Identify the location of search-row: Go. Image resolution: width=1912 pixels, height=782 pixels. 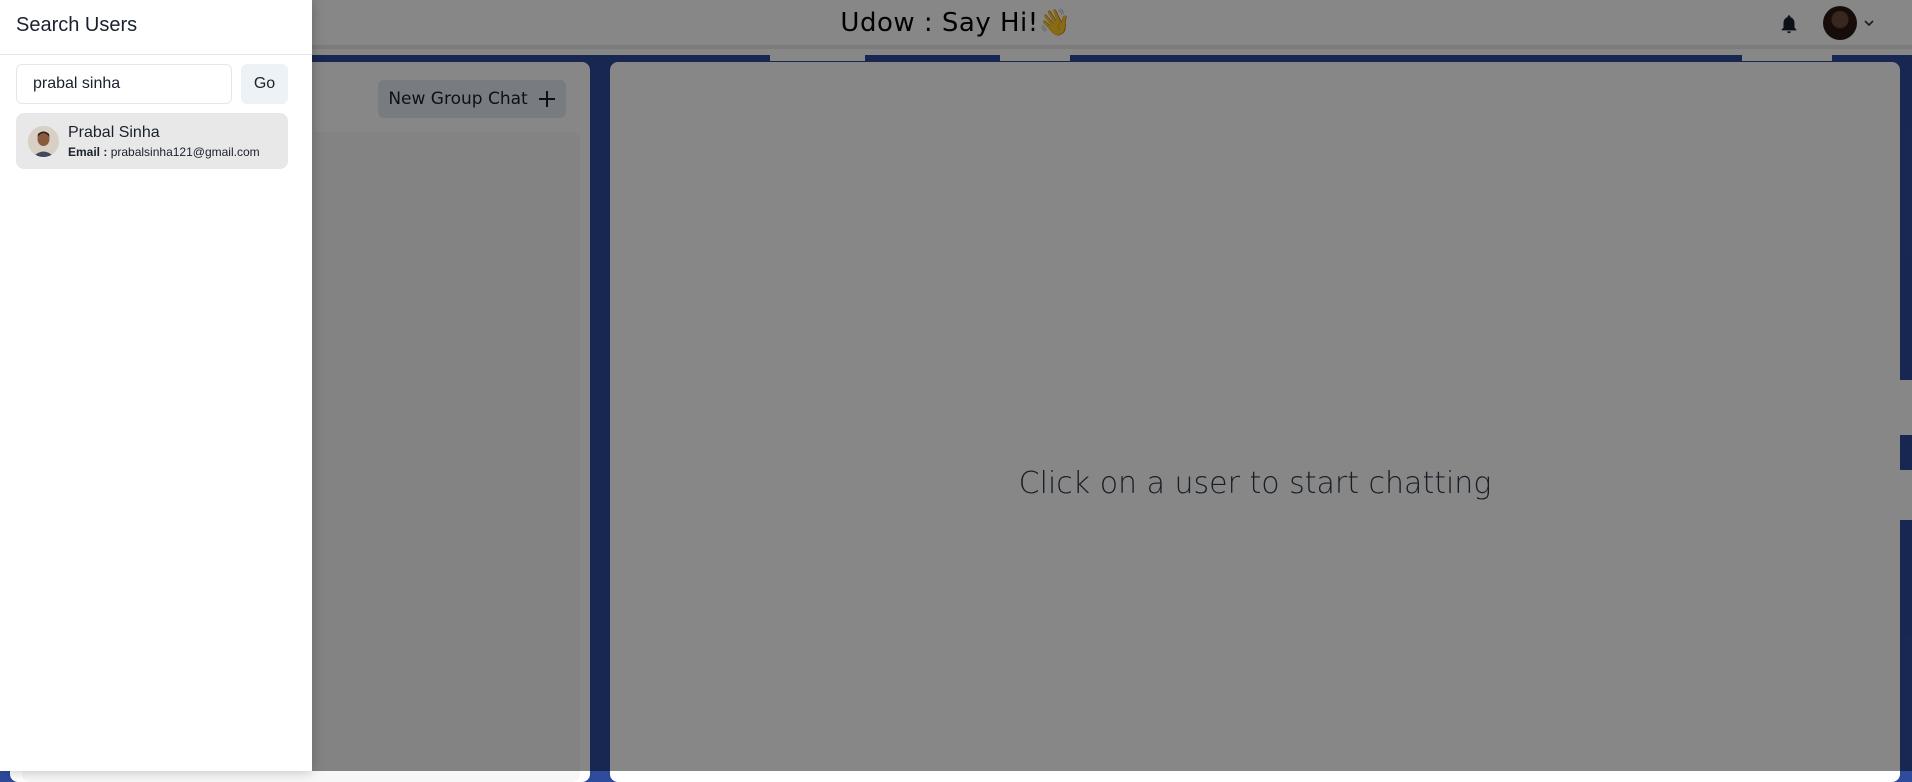
(152, 84).